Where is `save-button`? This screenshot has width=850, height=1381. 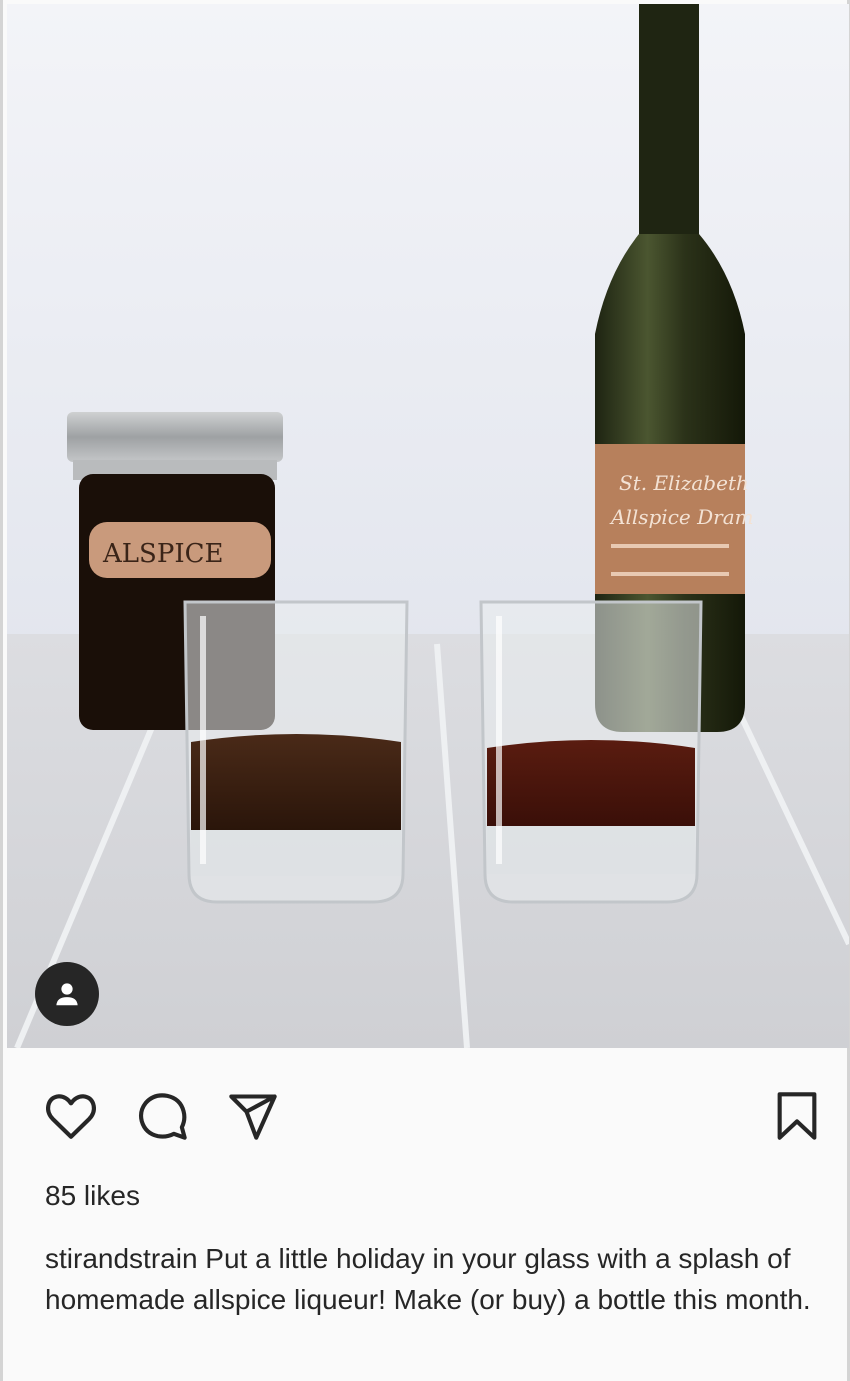 save-button is located at coordinates (797, 1116).